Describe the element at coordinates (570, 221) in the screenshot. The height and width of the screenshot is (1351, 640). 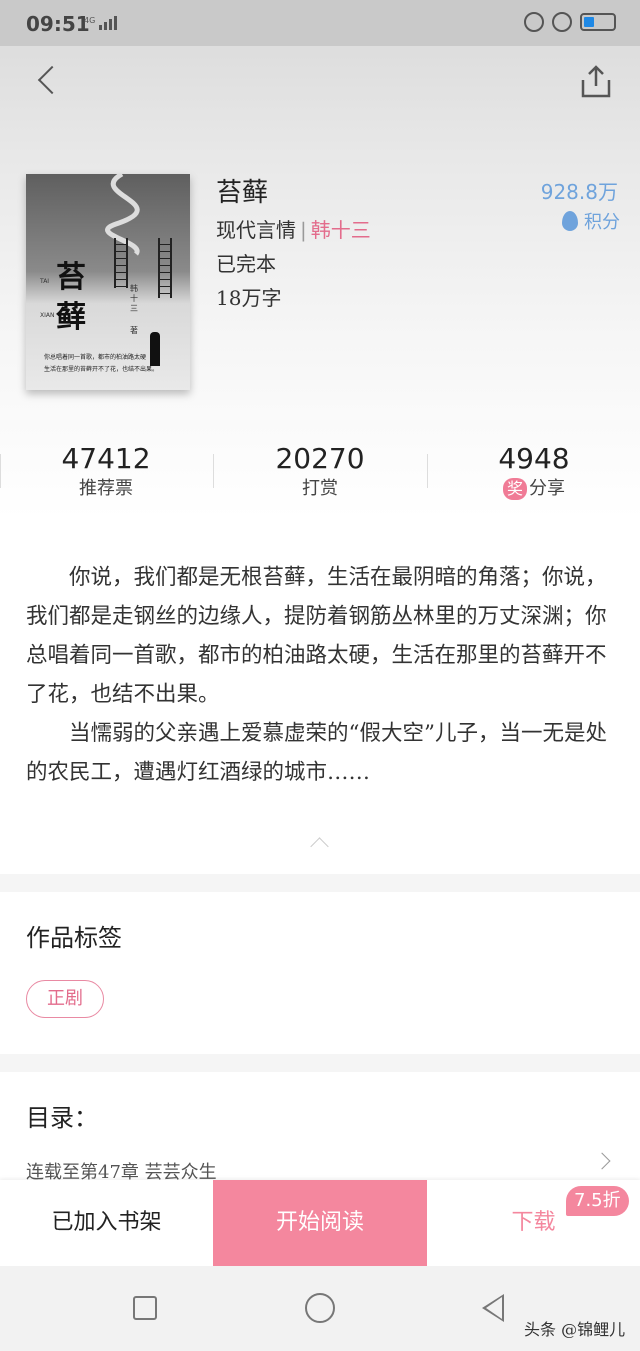
I see `flame-icon` at that location.